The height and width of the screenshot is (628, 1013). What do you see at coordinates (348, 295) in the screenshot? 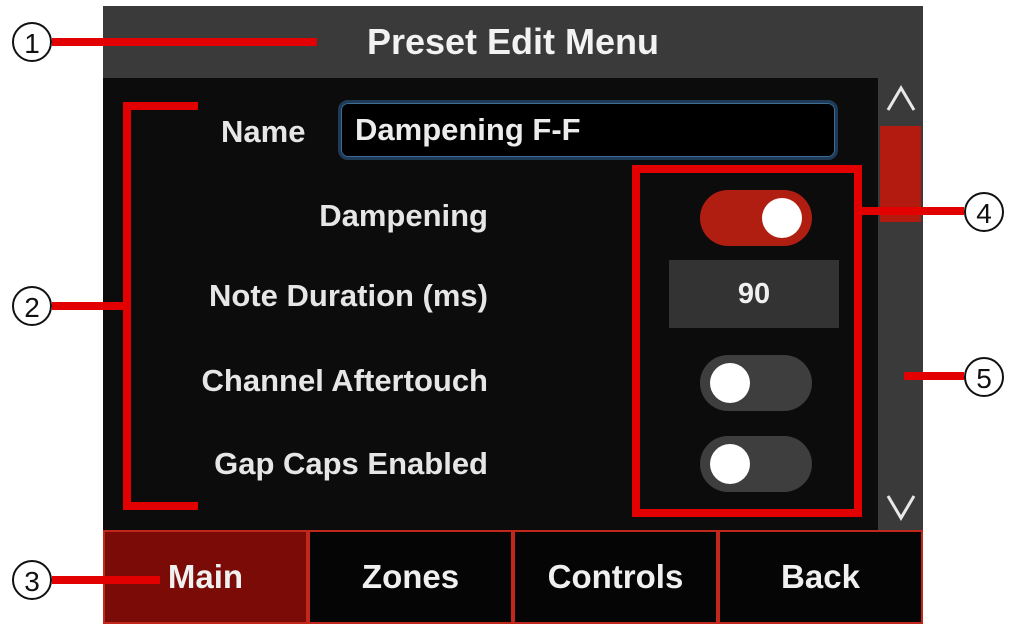
I see `note-duration-label: Note Duration (ms)` at bounding box center [348, 295].